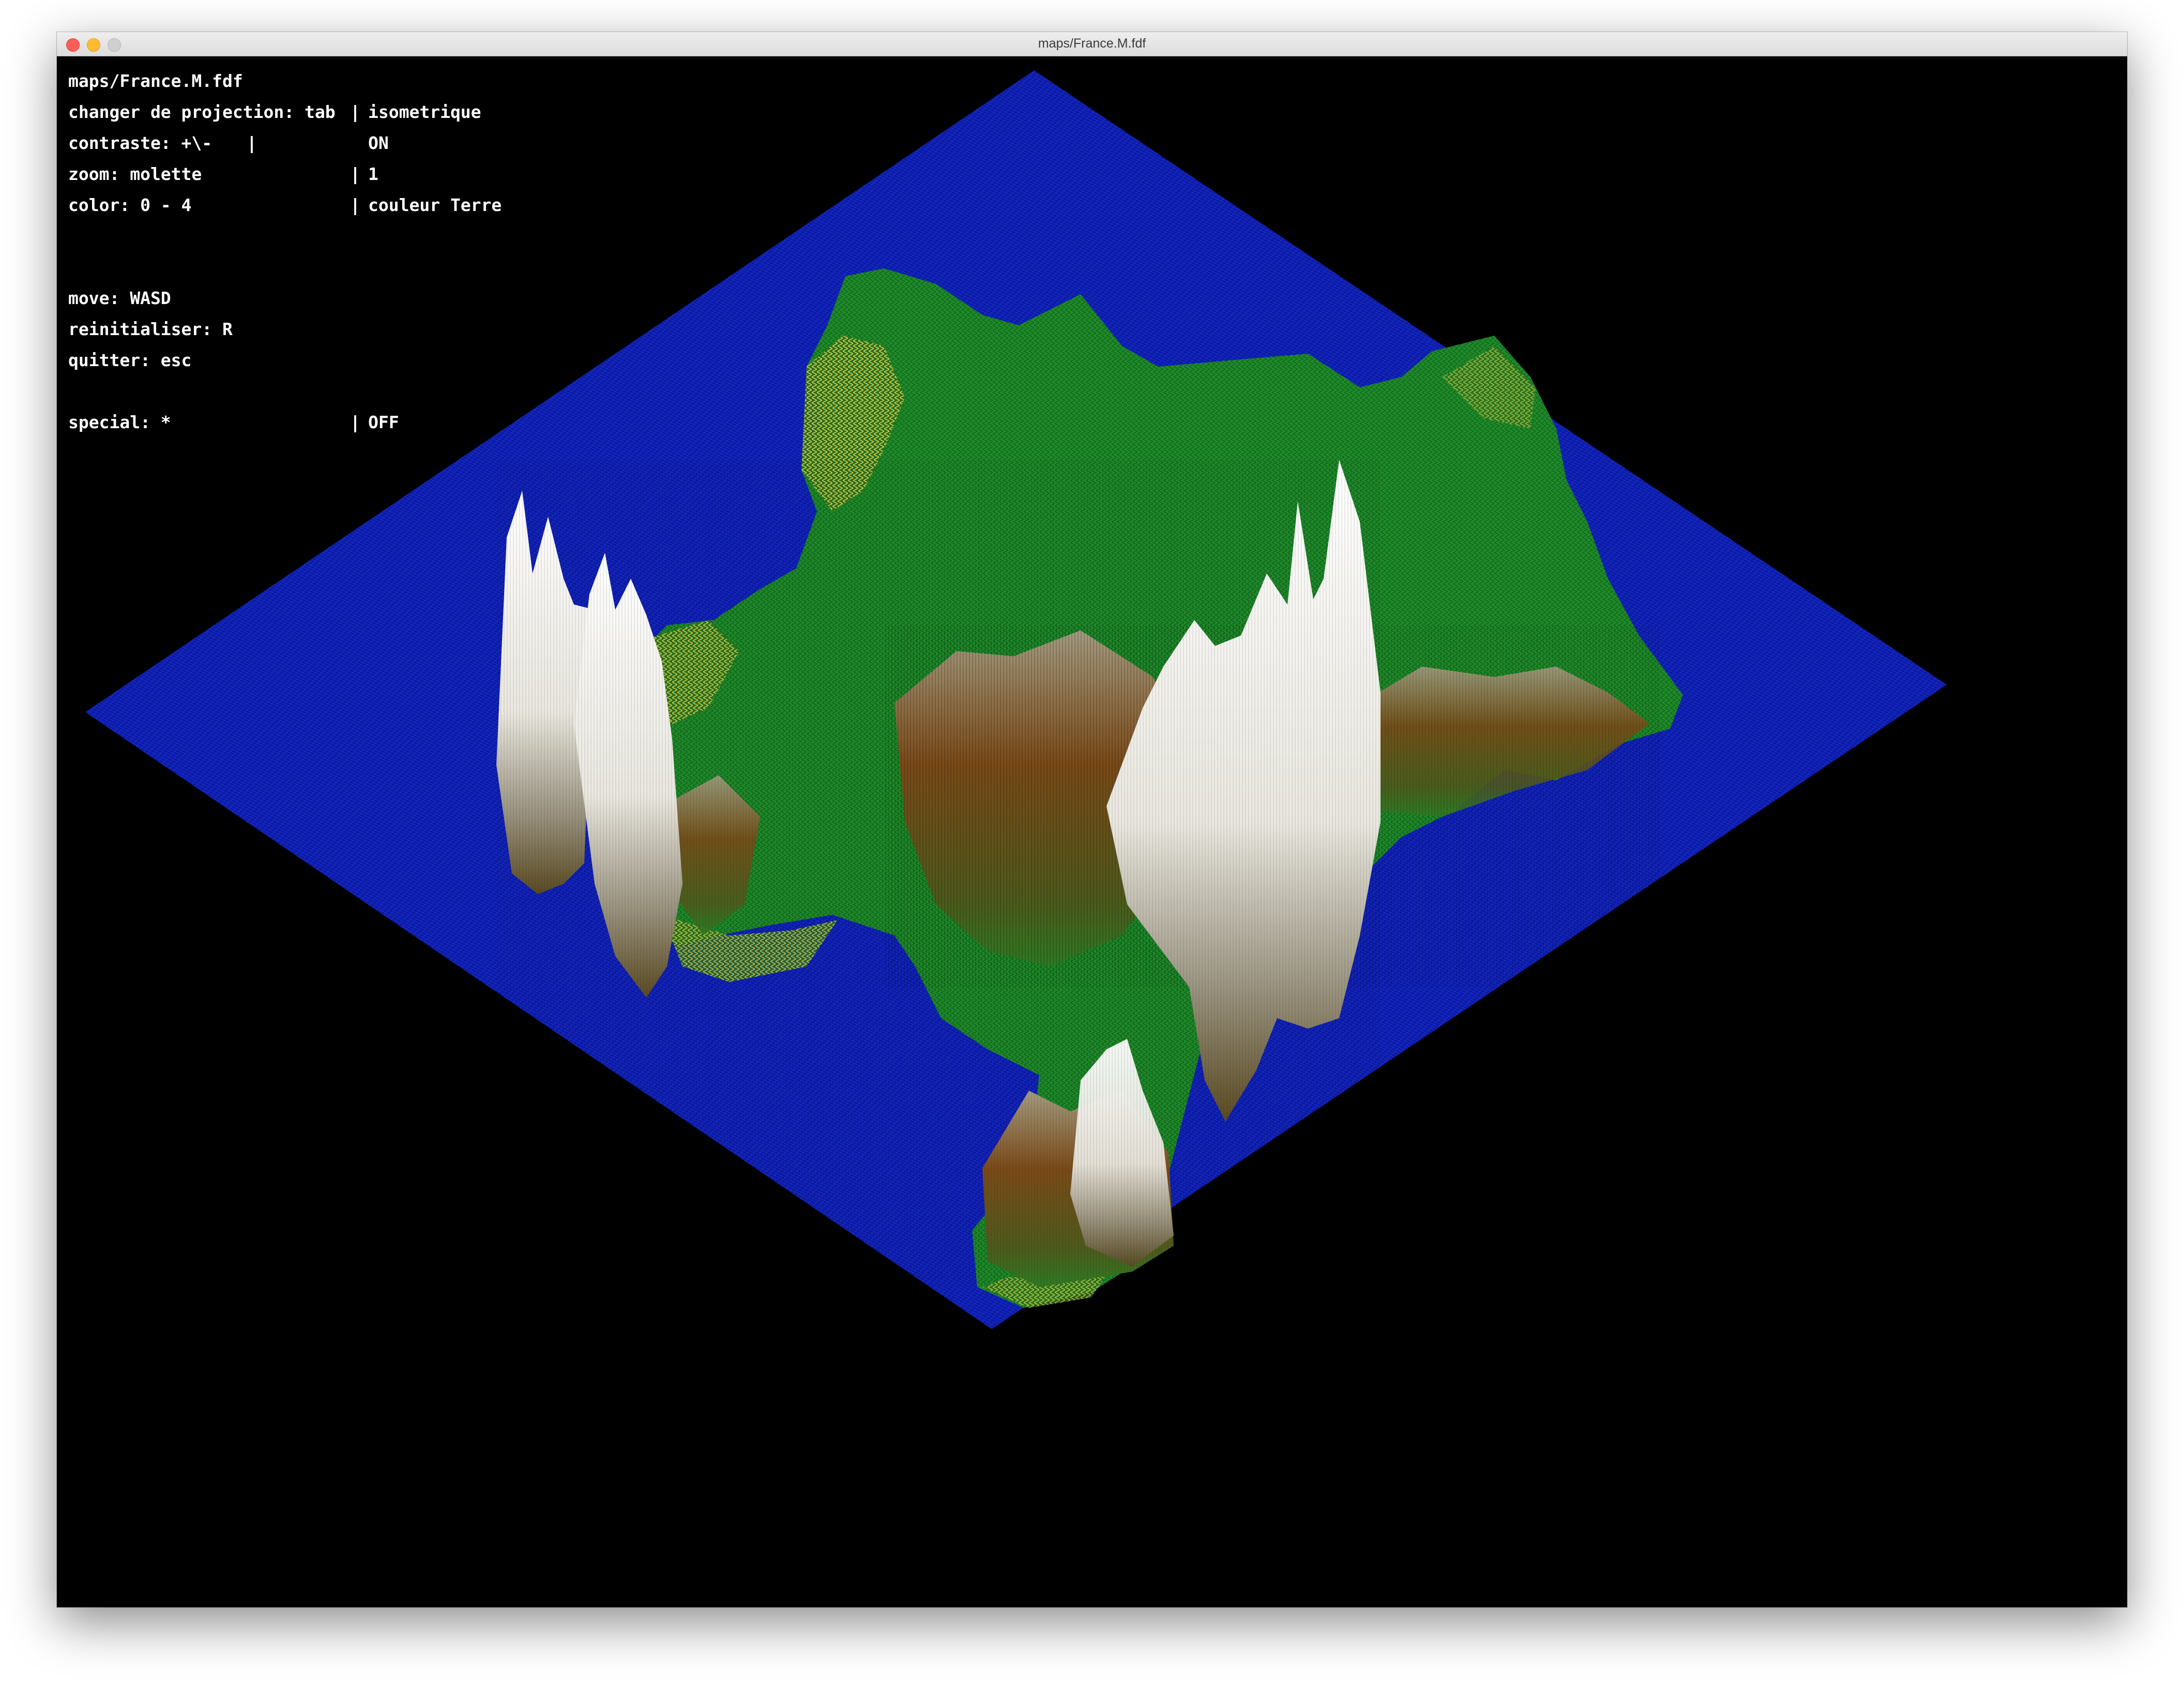 The height and width of the screenshot is (1690, 2184). I want to click on hud-special-label: special: *, so click(120, 422).